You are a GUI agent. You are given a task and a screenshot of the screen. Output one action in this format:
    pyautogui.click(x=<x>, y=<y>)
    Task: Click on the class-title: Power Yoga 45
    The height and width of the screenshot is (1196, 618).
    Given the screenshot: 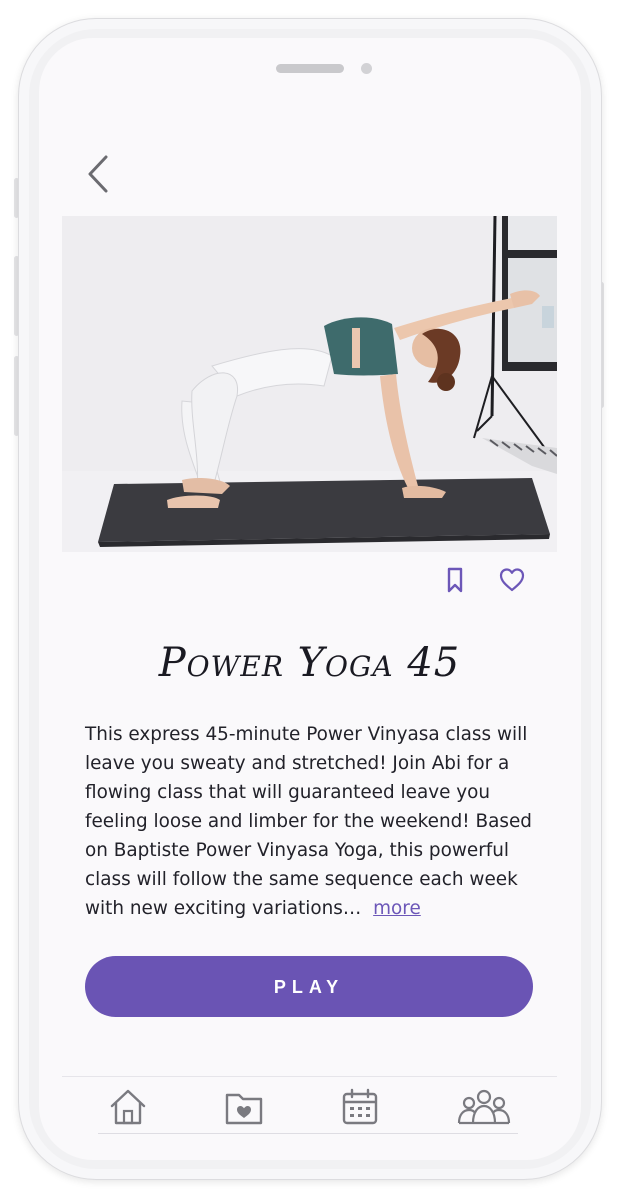 What is the action you would take?
    pyautogui.click(x=309, y=663)
    